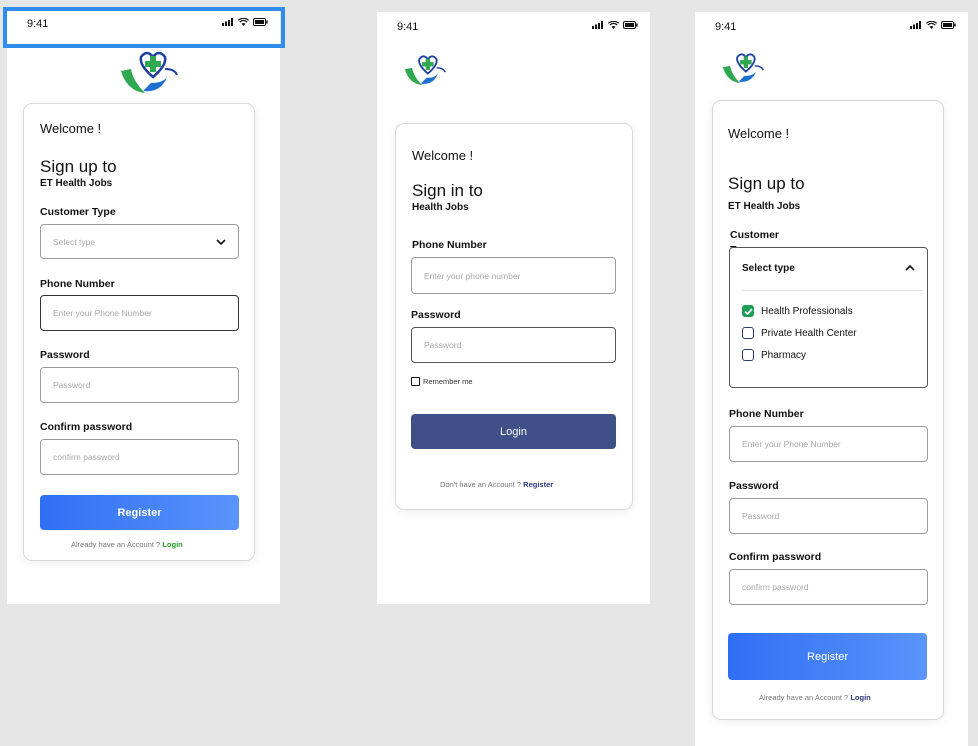 This screenshot has width=978, height=746. I want to click on footer-text: Don't have an Account ?, so click(481, 484).